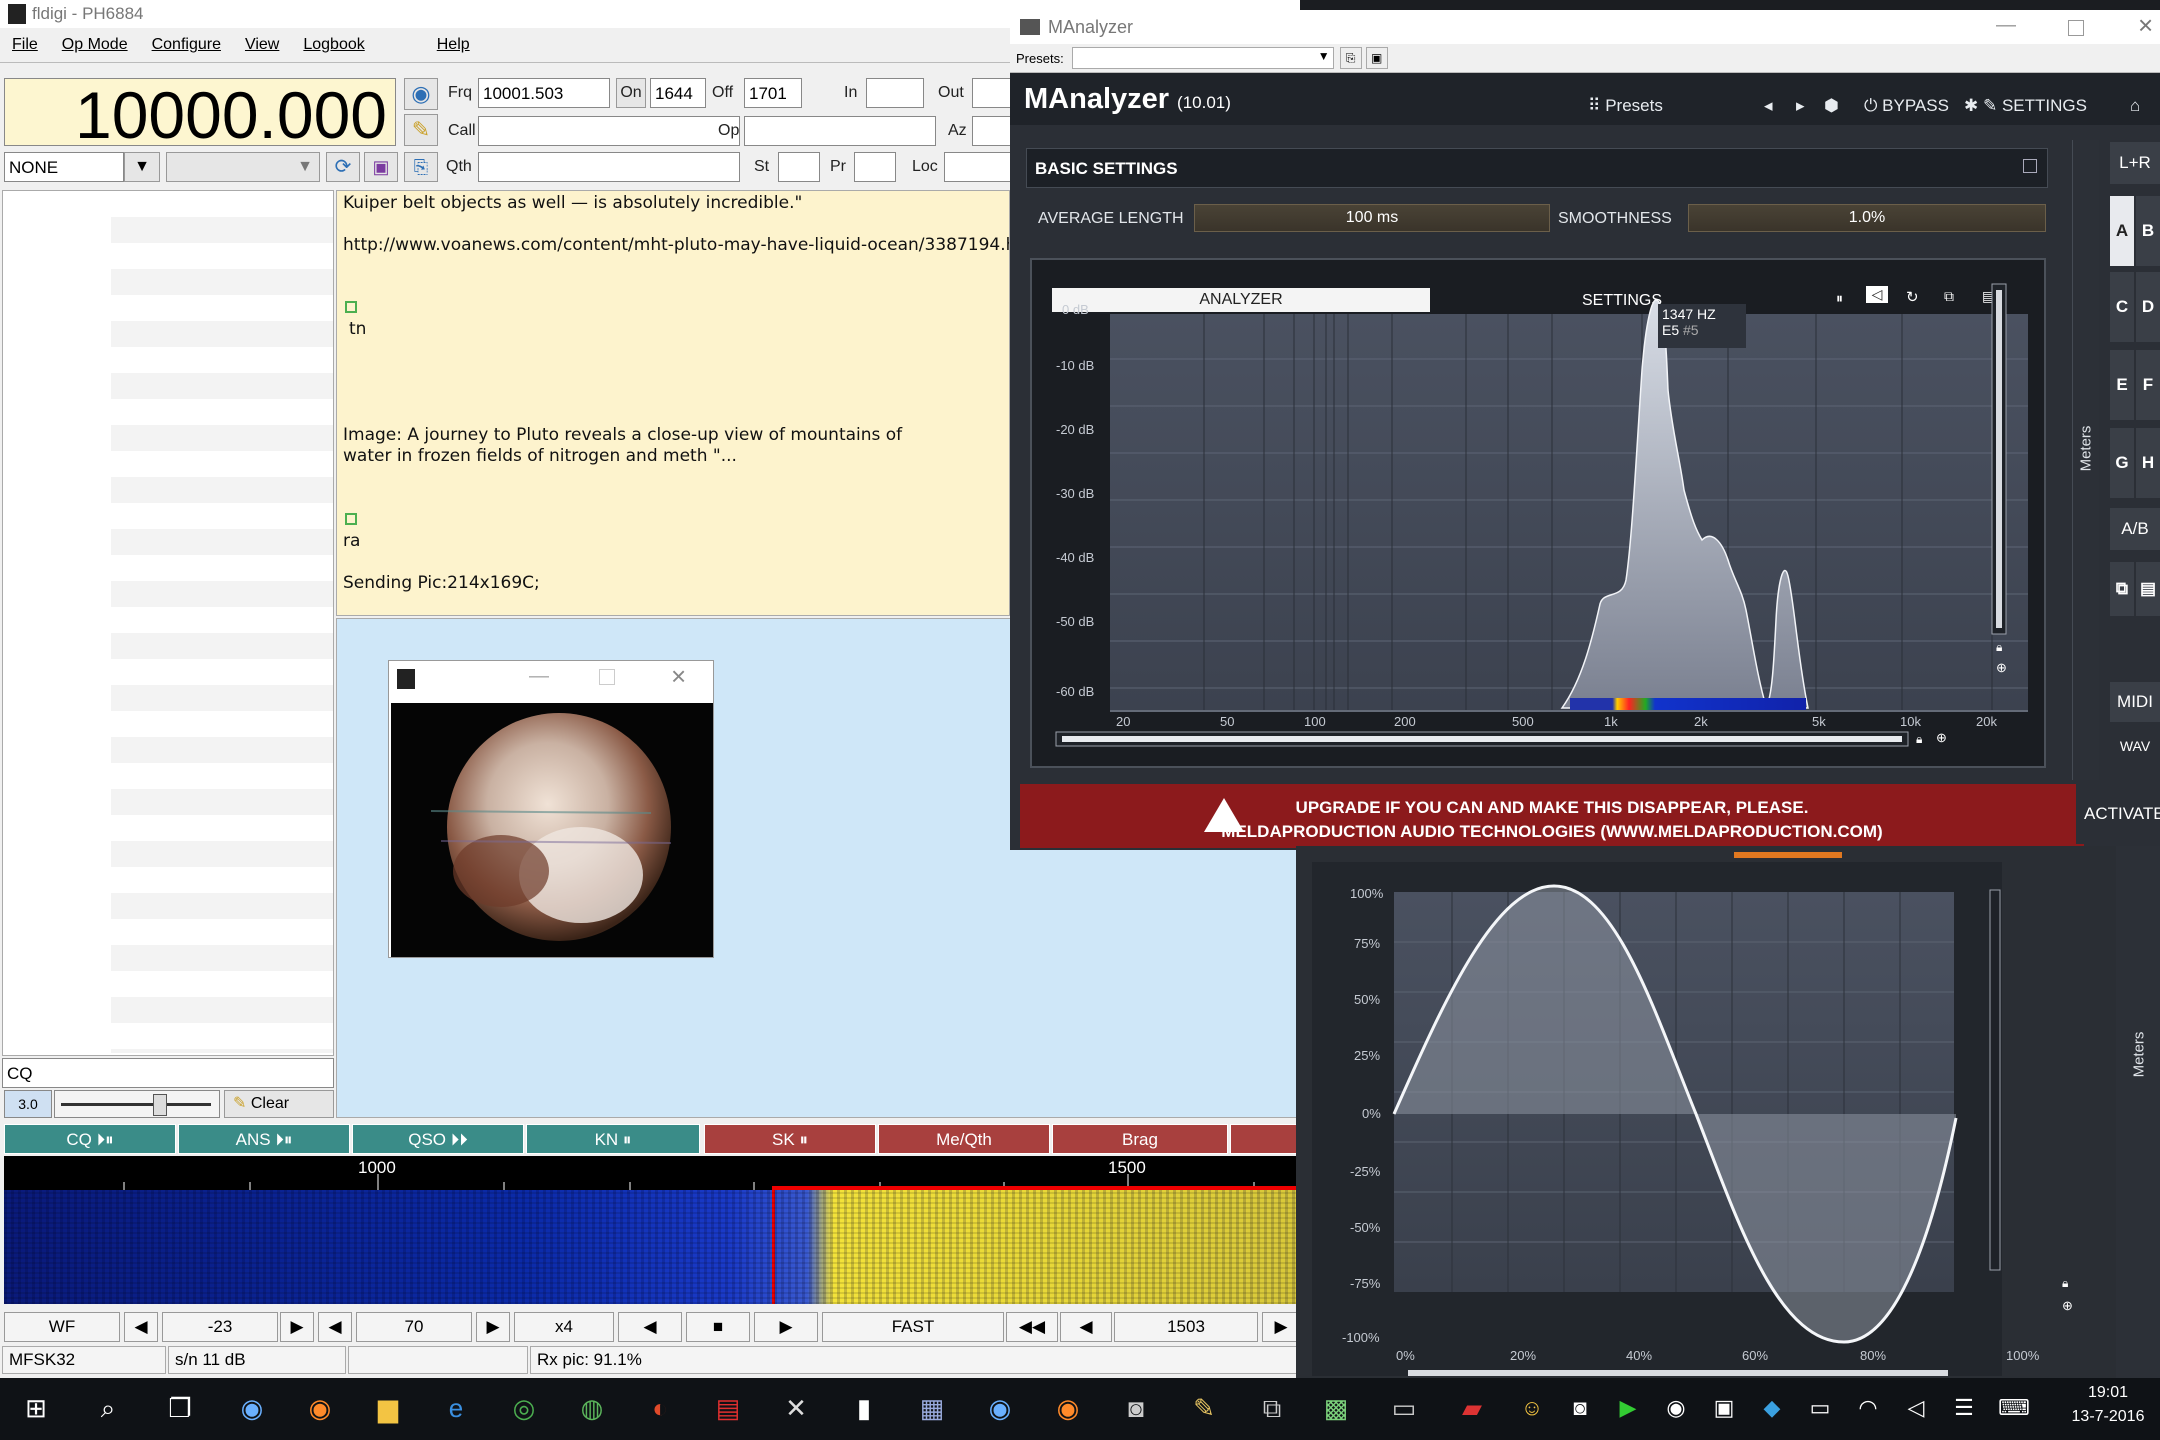 This screenshot has height=1440, width=2160. What do you see at coordinates (1272, 1408) in the screenshot?
I see `network-app-icon: ⧉` at bounding box center [1272, 1408].